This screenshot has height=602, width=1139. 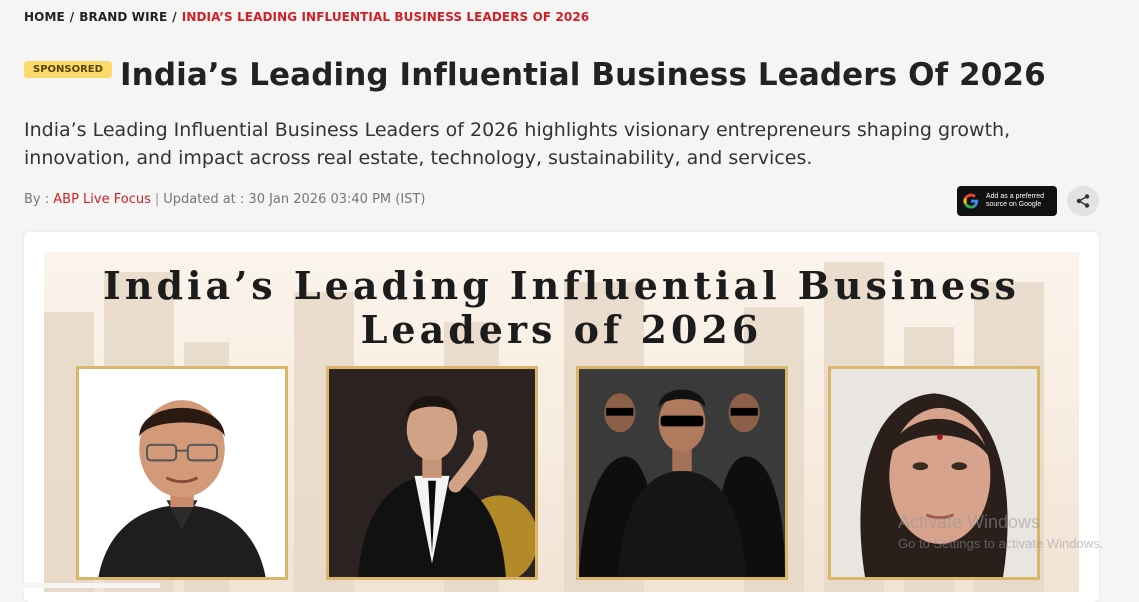 I want to click on google-preferred-source-button: Add as a preferred source on Google, so click(x=1007, y=201).